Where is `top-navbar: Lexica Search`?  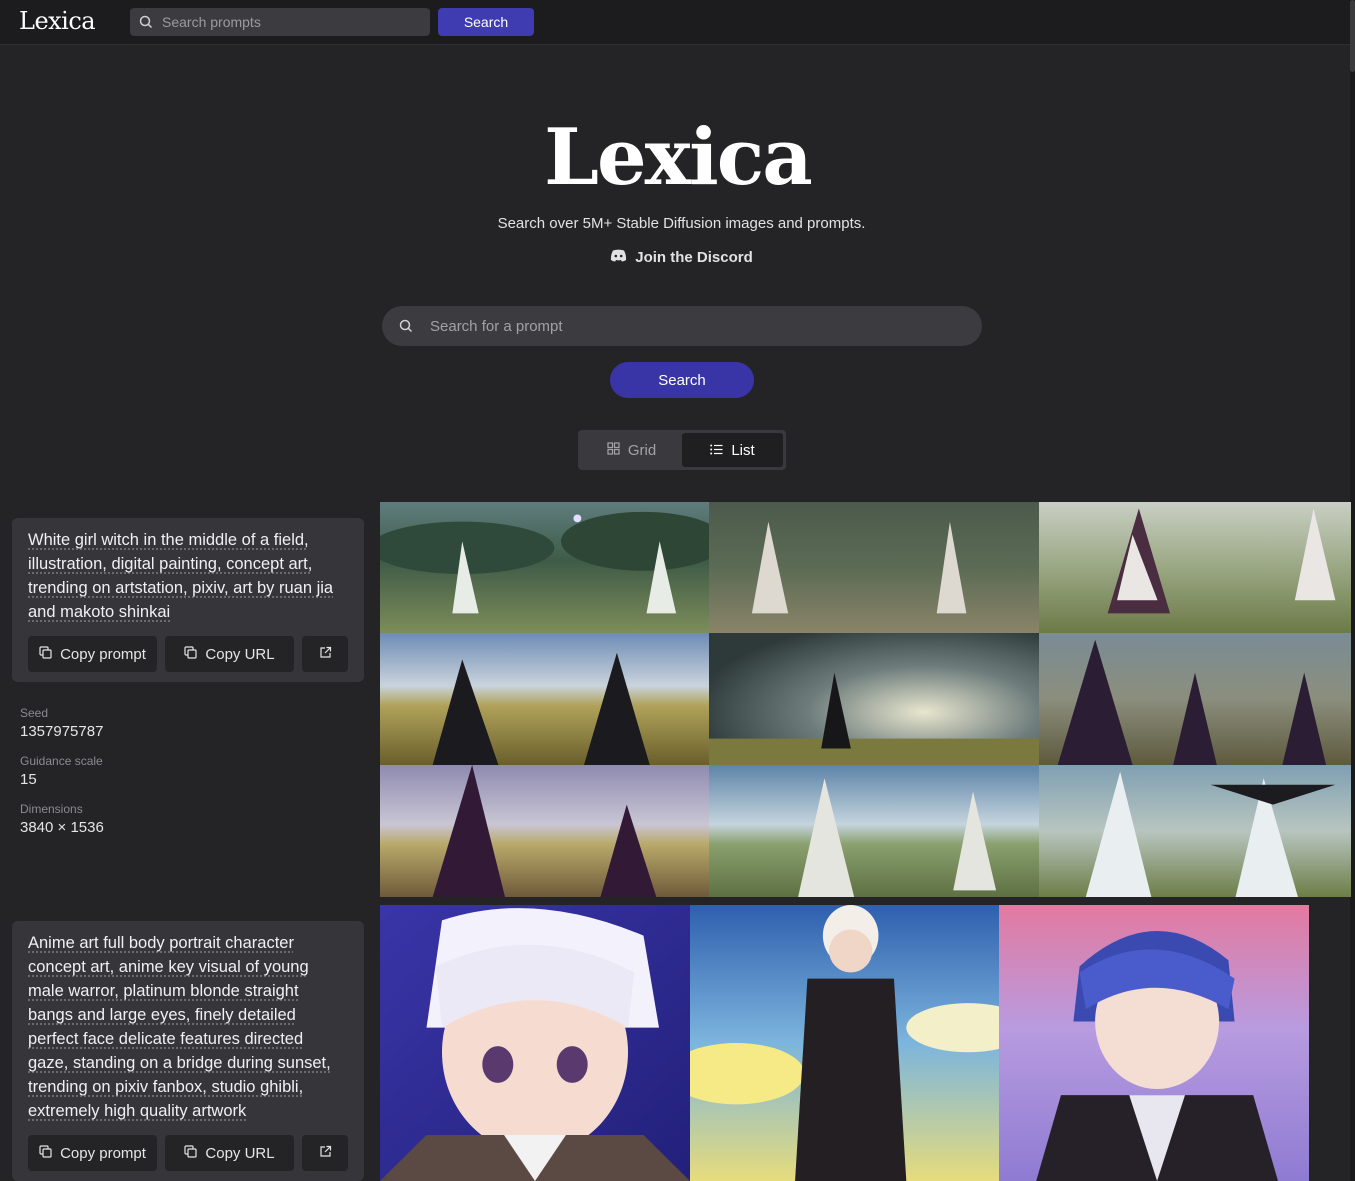
top-navbar: Lexica Search is located at coordinates (677, 22).